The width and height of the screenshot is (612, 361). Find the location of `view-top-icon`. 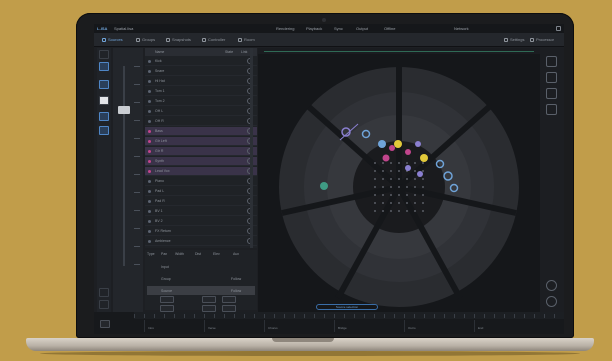

view-top-icon is located at coordinates (551, 61).